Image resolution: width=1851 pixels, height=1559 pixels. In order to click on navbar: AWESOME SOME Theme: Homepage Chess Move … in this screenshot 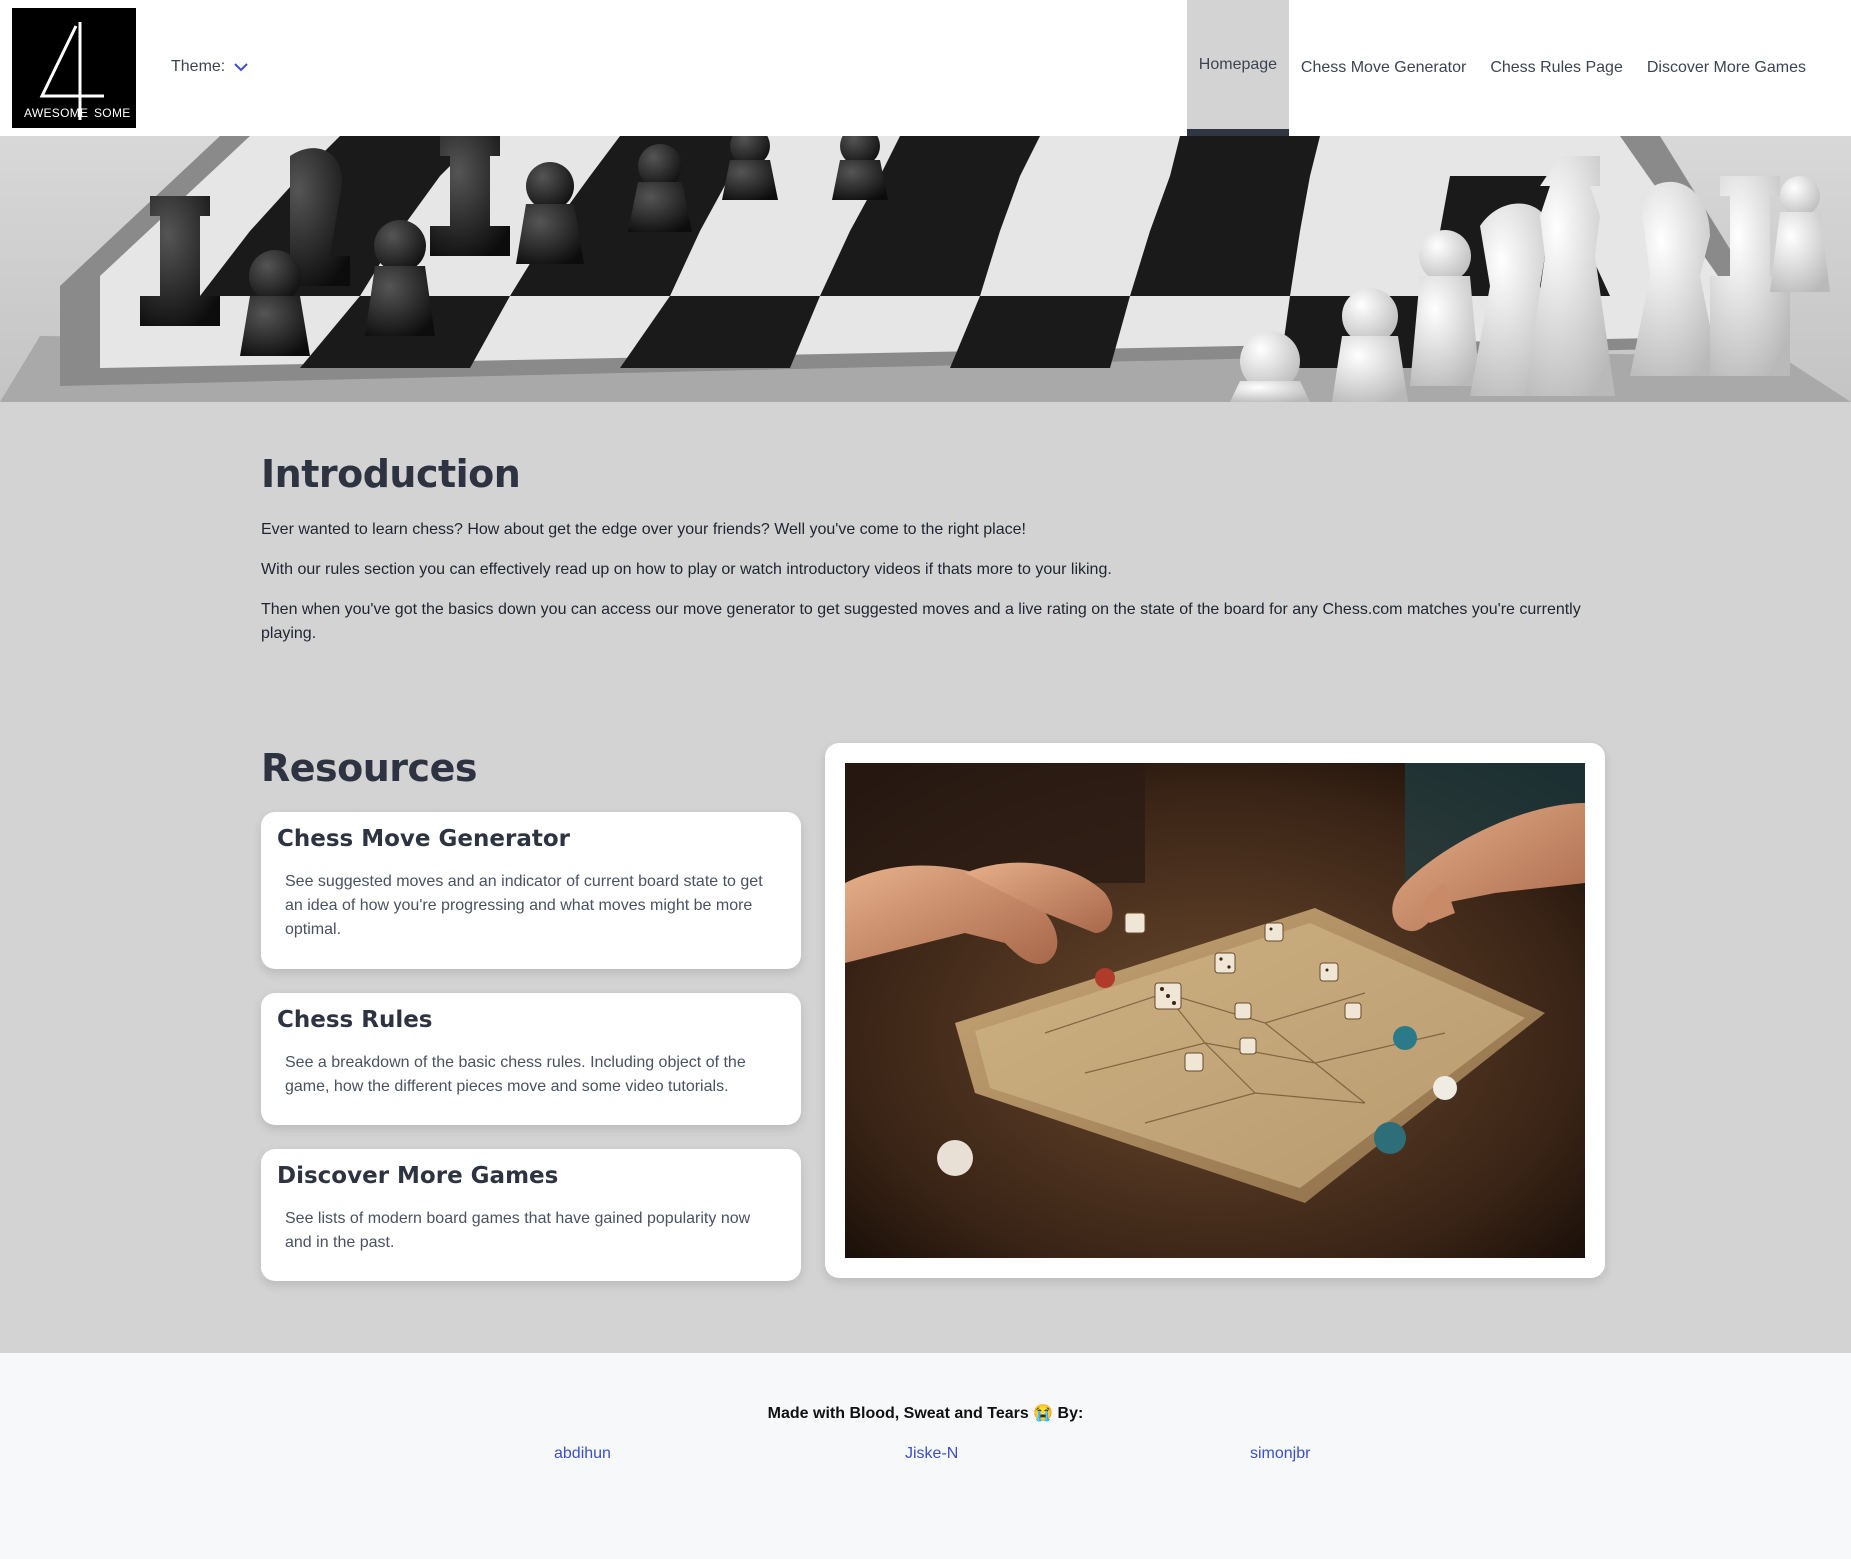, I will do `click(925, 68)`.